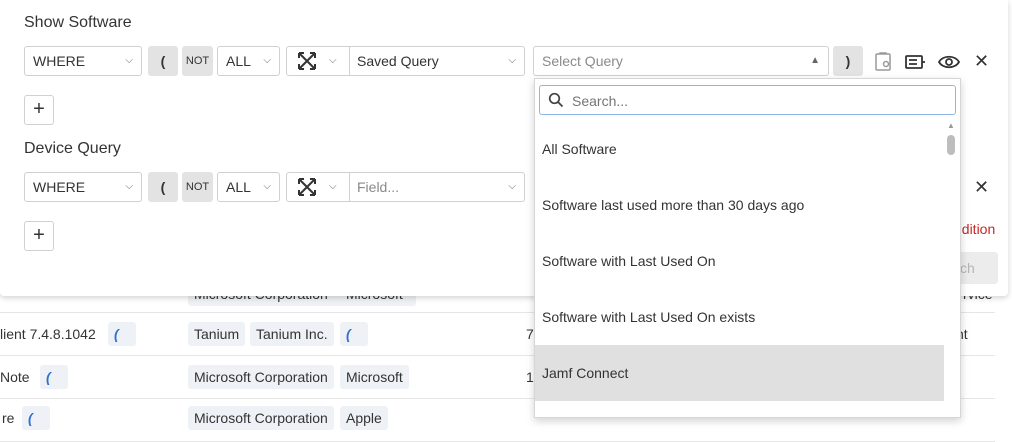 The height and width of the screenshot is (442, 1012). I want to click on dropdown-item: Jamf Connect, so click(739, 373).